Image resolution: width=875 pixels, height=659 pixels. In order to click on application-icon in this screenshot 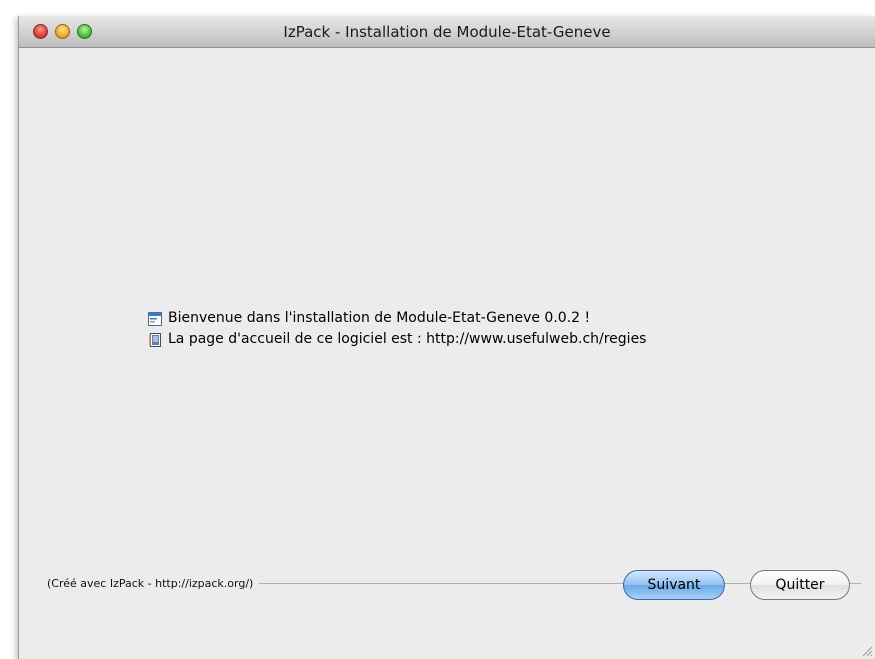, I will do `click(155, 318)`.